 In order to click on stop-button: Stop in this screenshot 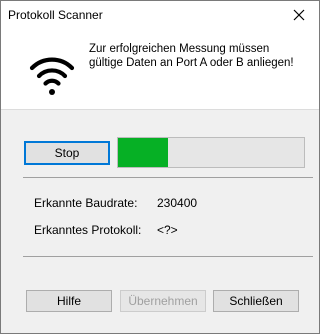, I will do `click(67, 153)`.